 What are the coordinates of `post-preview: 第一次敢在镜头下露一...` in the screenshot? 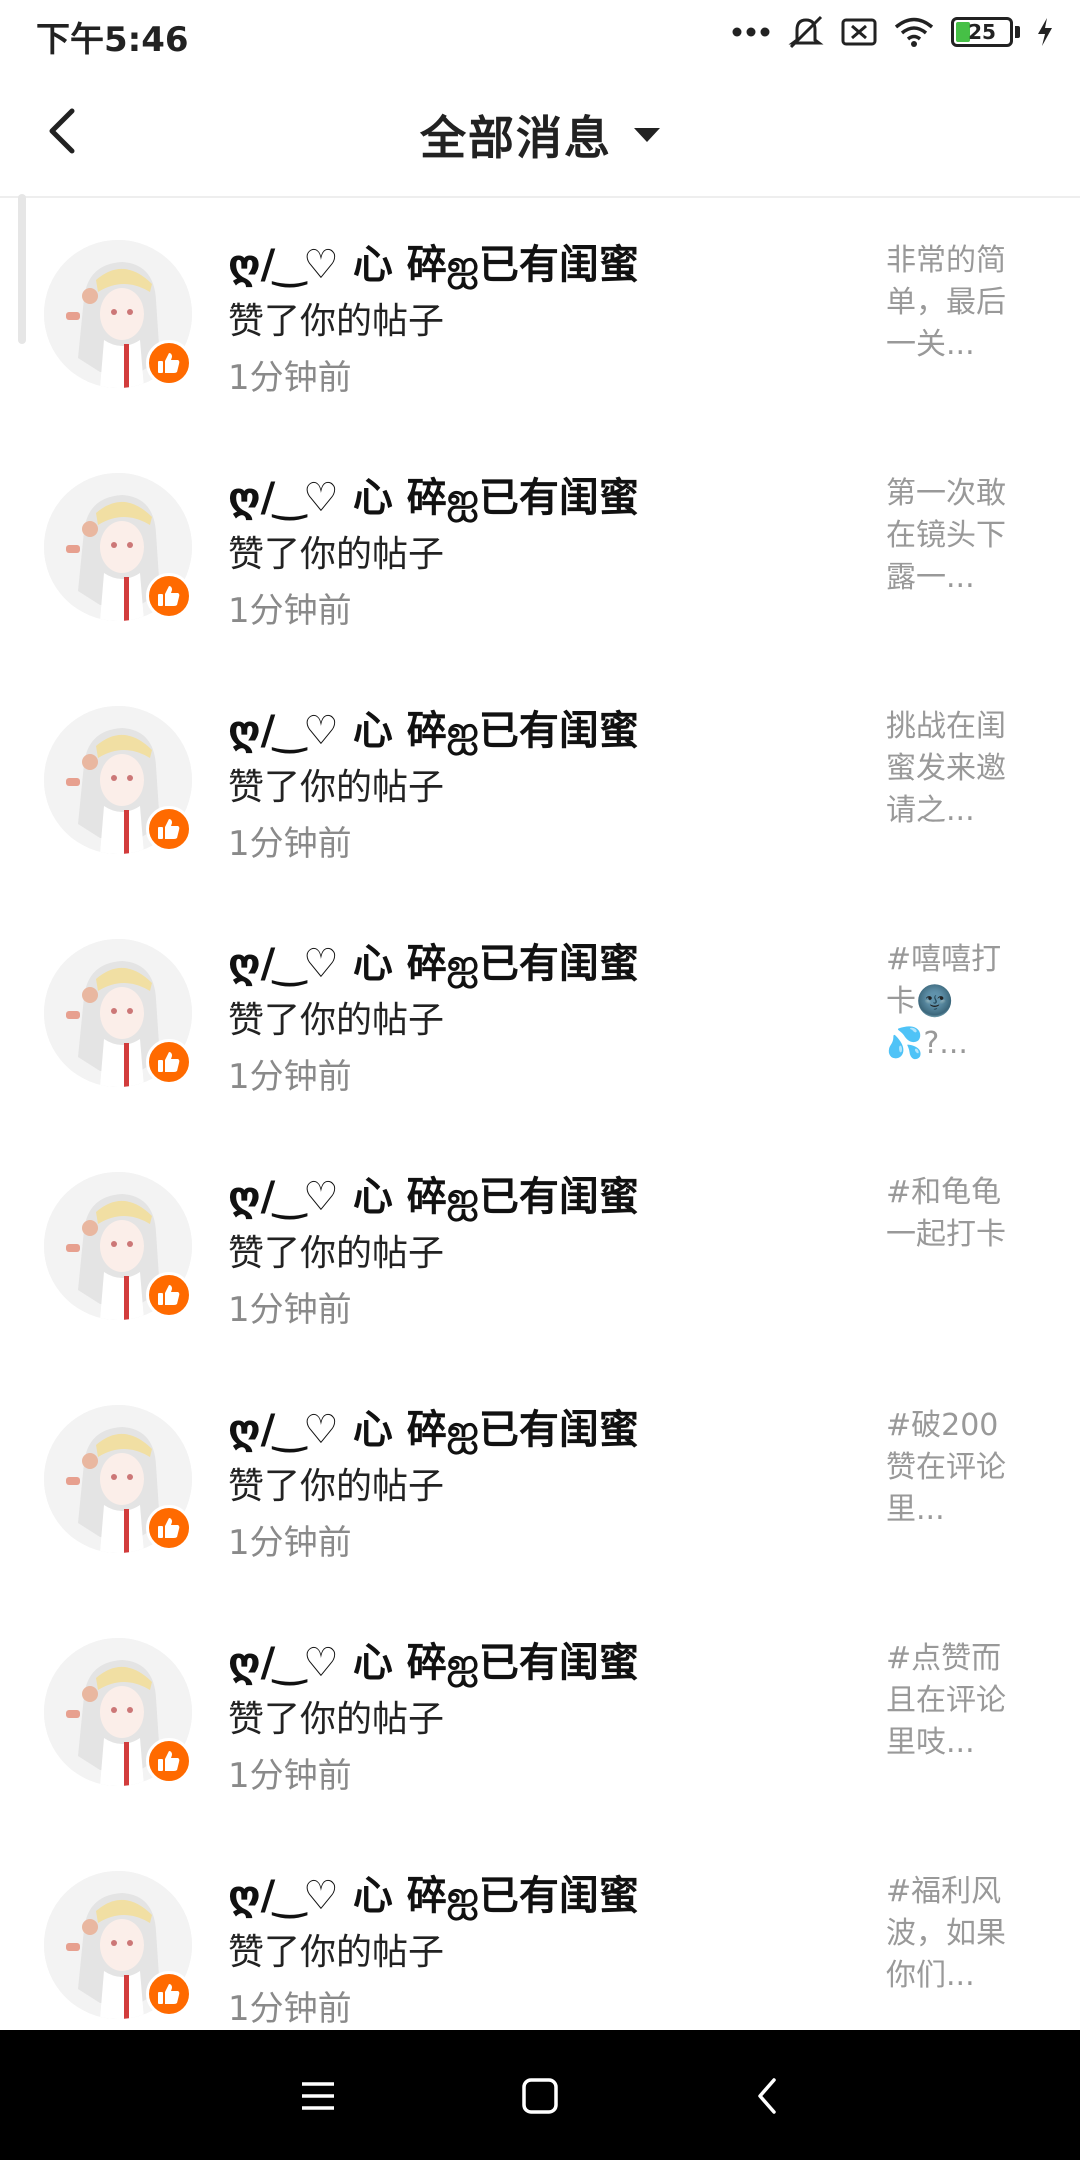 It's located at (951, 536).